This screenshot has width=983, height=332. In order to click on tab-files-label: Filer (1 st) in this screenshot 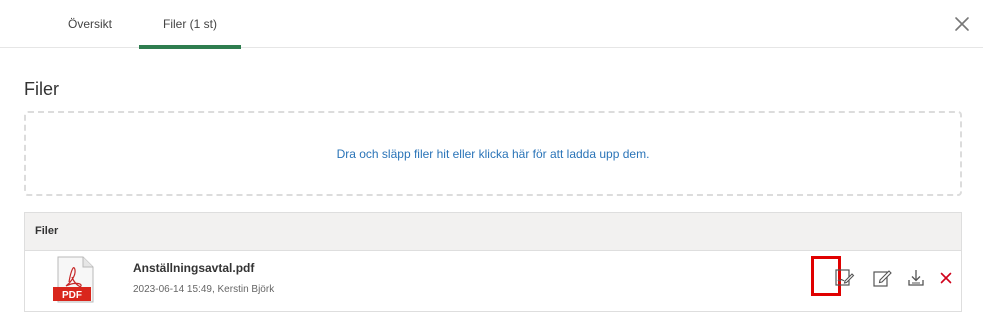, I will do `click(190, 24)`.